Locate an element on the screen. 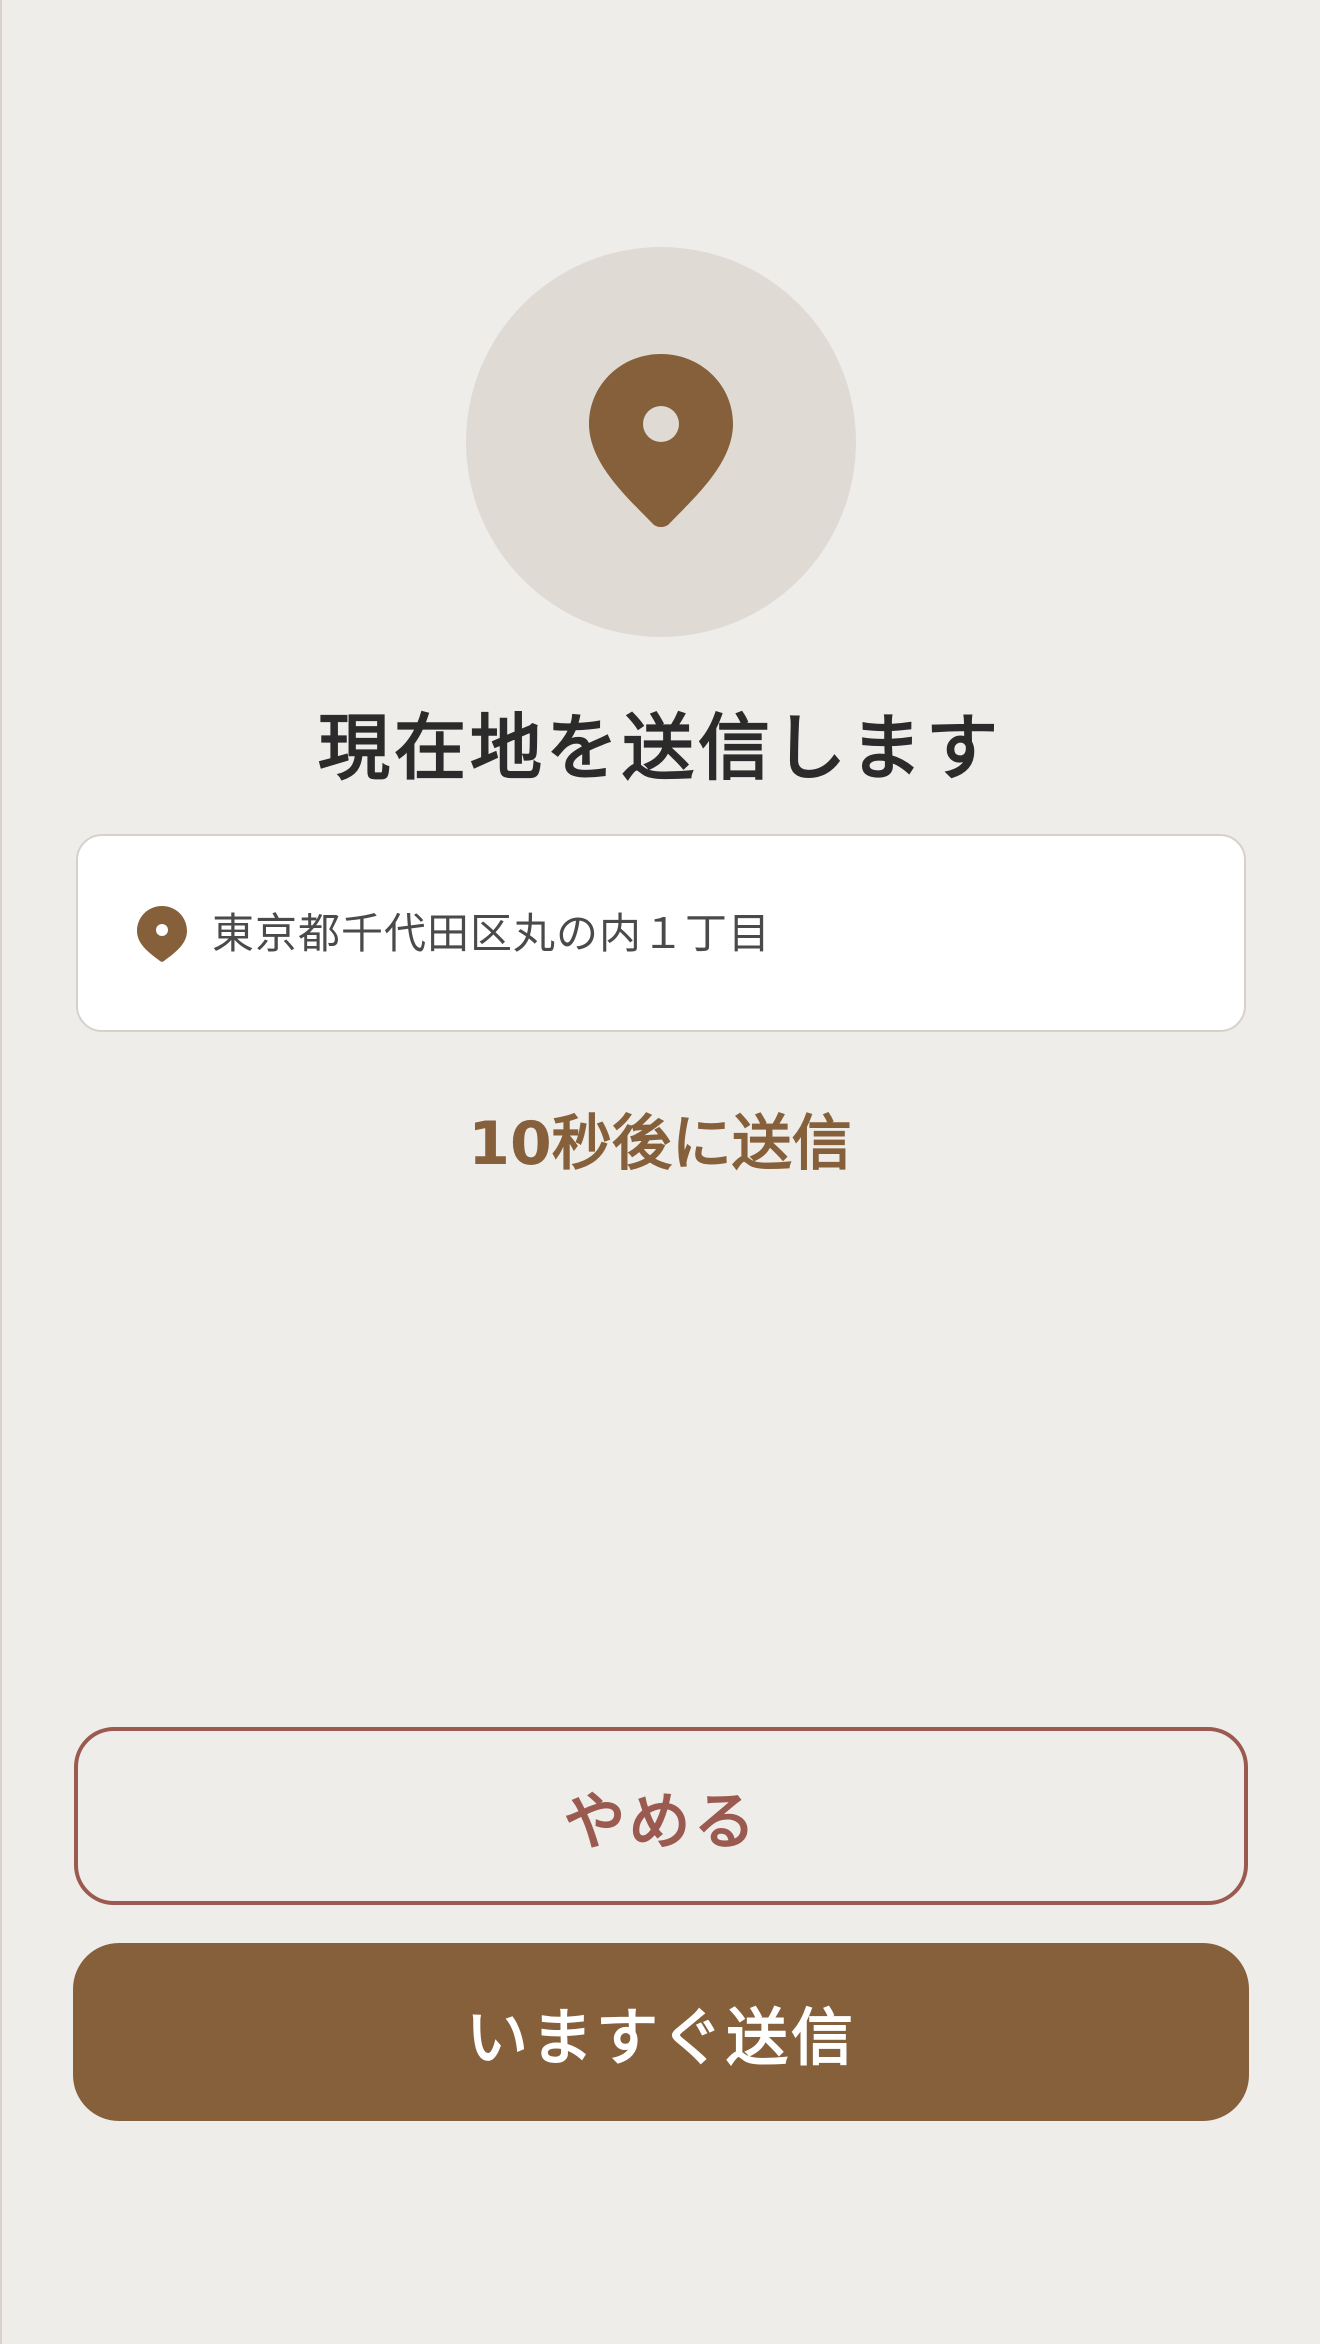 The image size is (1320, 2344). address-text: 東京都千代田区丸の内１丁目 is located at coordinates (492, 933).